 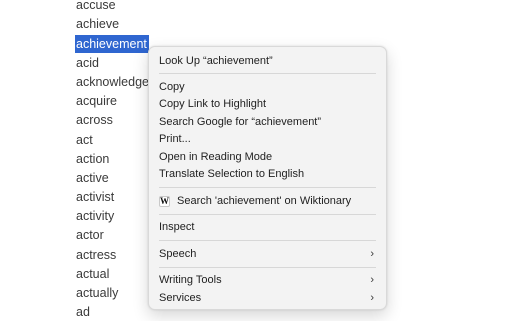 I want to click on menu-item-label: Search 'achievement' on Wiktionary, so click(x=264, y=201).